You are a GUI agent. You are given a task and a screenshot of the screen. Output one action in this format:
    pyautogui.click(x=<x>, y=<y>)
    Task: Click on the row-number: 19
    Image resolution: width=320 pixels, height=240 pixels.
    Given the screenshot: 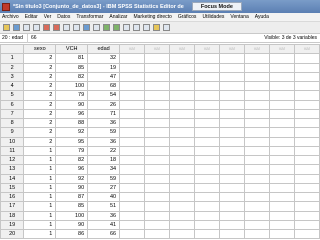 What is the action you would take?
    pyautogui.click(x=12, y=225)
    